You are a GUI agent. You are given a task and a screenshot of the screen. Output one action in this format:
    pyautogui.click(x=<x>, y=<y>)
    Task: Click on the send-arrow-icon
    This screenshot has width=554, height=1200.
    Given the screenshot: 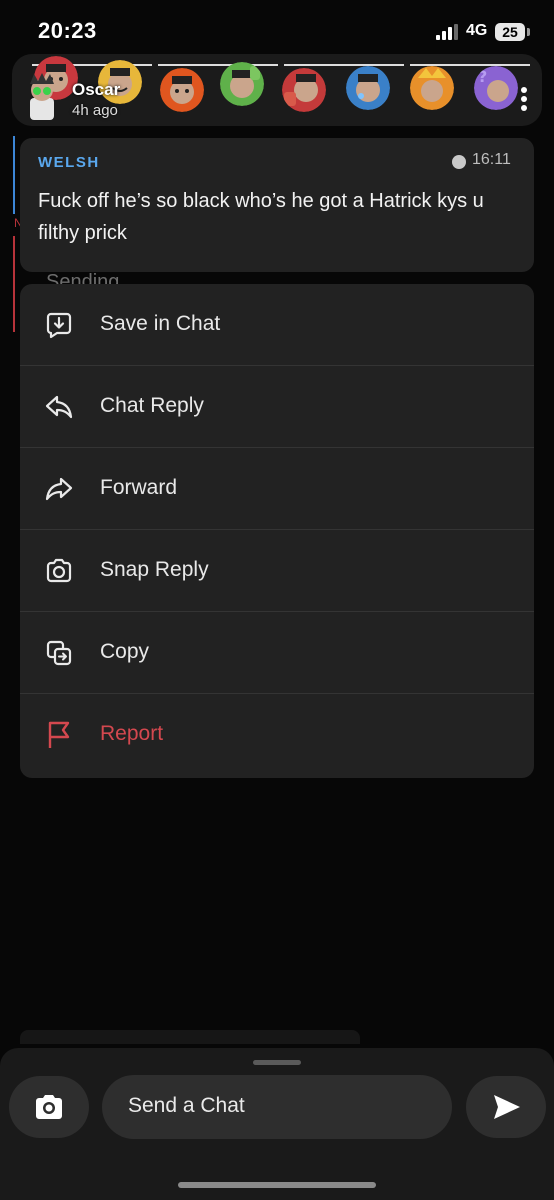 What is the action you would take?
    pyautogui.click(x=507, y=1107)
    